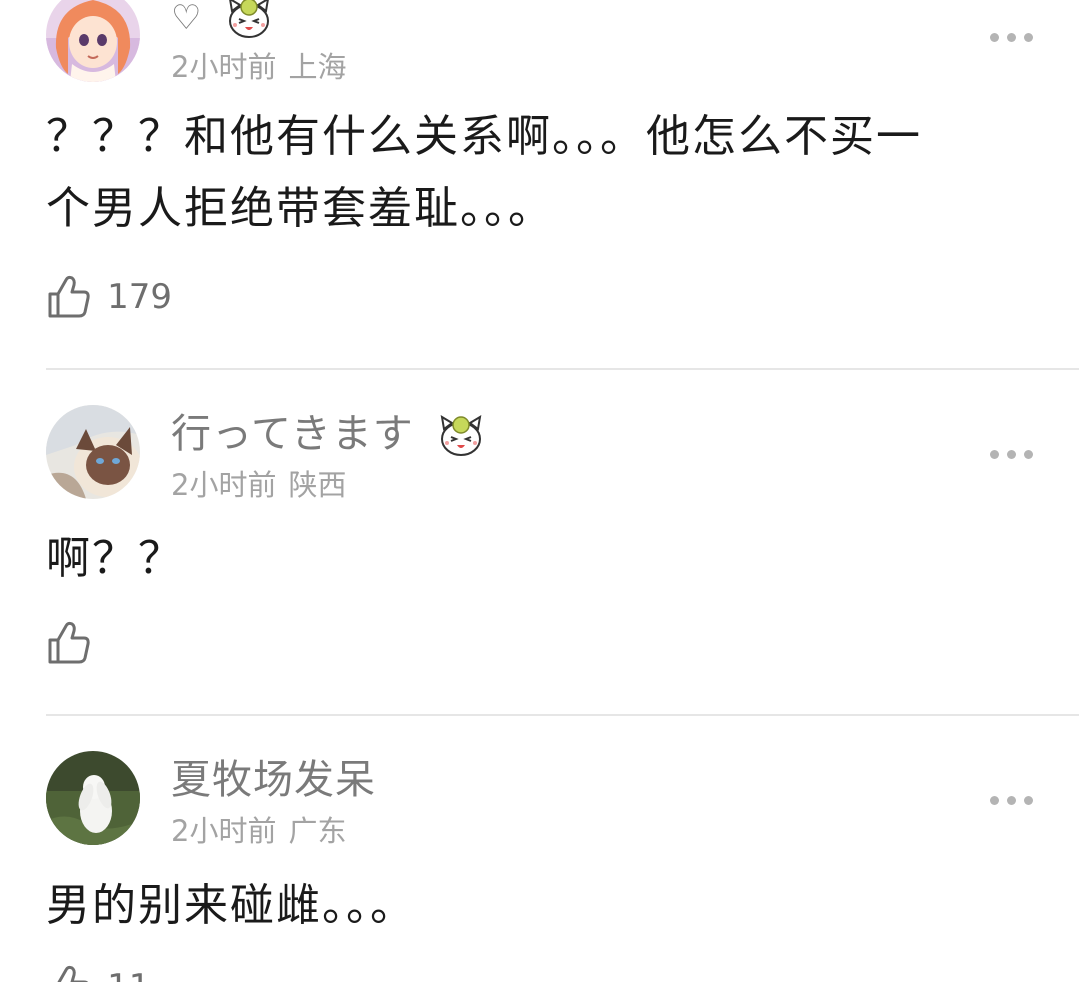  What do you see at coordinates (541, 173) in the screenshot?
I see `comment-text: ？？？和他有什么关系啊。。。他怎么不买一 个男人拒绝带套羞耻。。。` at bounding box center [541, 173].